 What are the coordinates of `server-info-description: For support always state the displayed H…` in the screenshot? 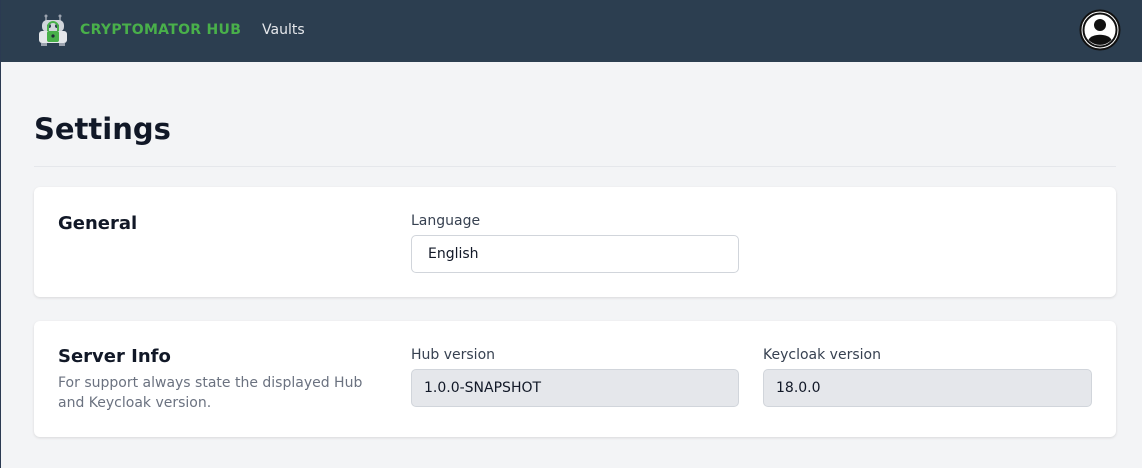 It's located at (210, 393).